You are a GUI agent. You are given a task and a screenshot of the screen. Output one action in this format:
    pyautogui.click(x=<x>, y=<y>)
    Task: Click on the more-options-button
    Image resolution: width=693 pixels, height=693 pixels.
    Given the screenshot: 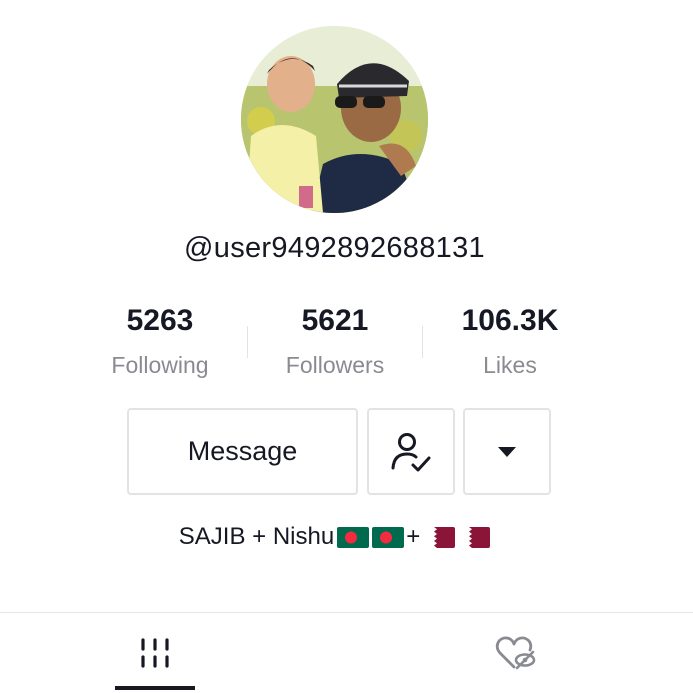 What is the action you would take?
    pyautogui.click(x=507, y=451)
    